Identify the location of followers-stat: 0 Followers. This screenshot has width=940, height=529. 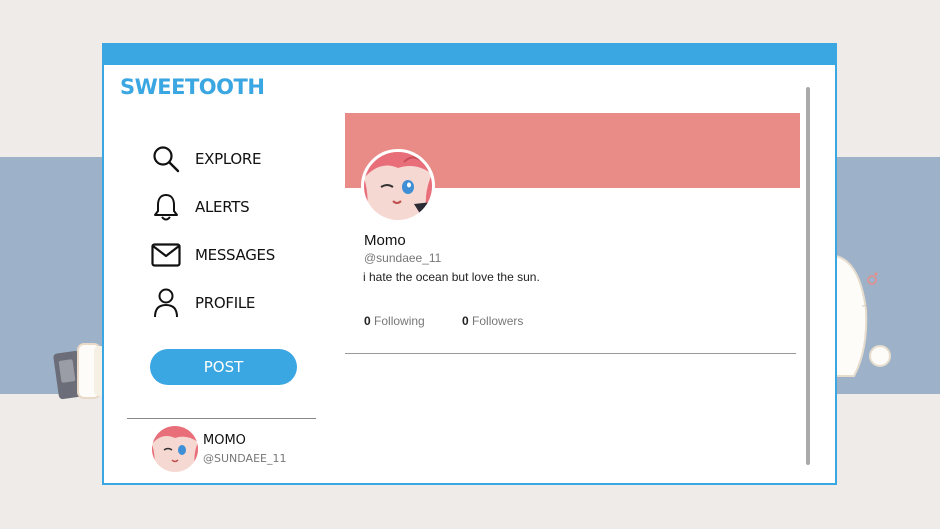
(492, 321).